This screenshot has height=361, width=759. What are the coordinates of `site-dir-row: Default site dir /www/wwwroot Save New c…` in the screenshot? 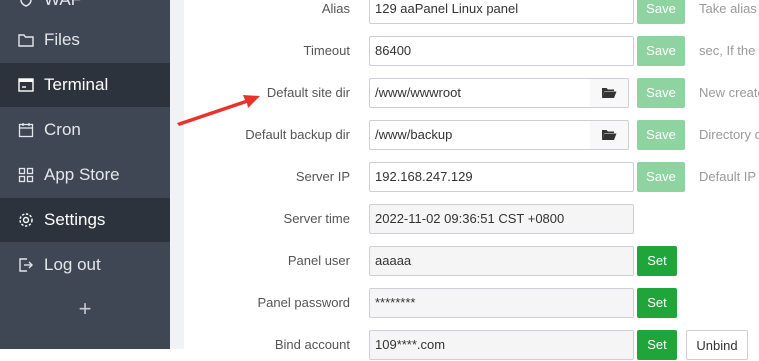 It's located at (471, 93).